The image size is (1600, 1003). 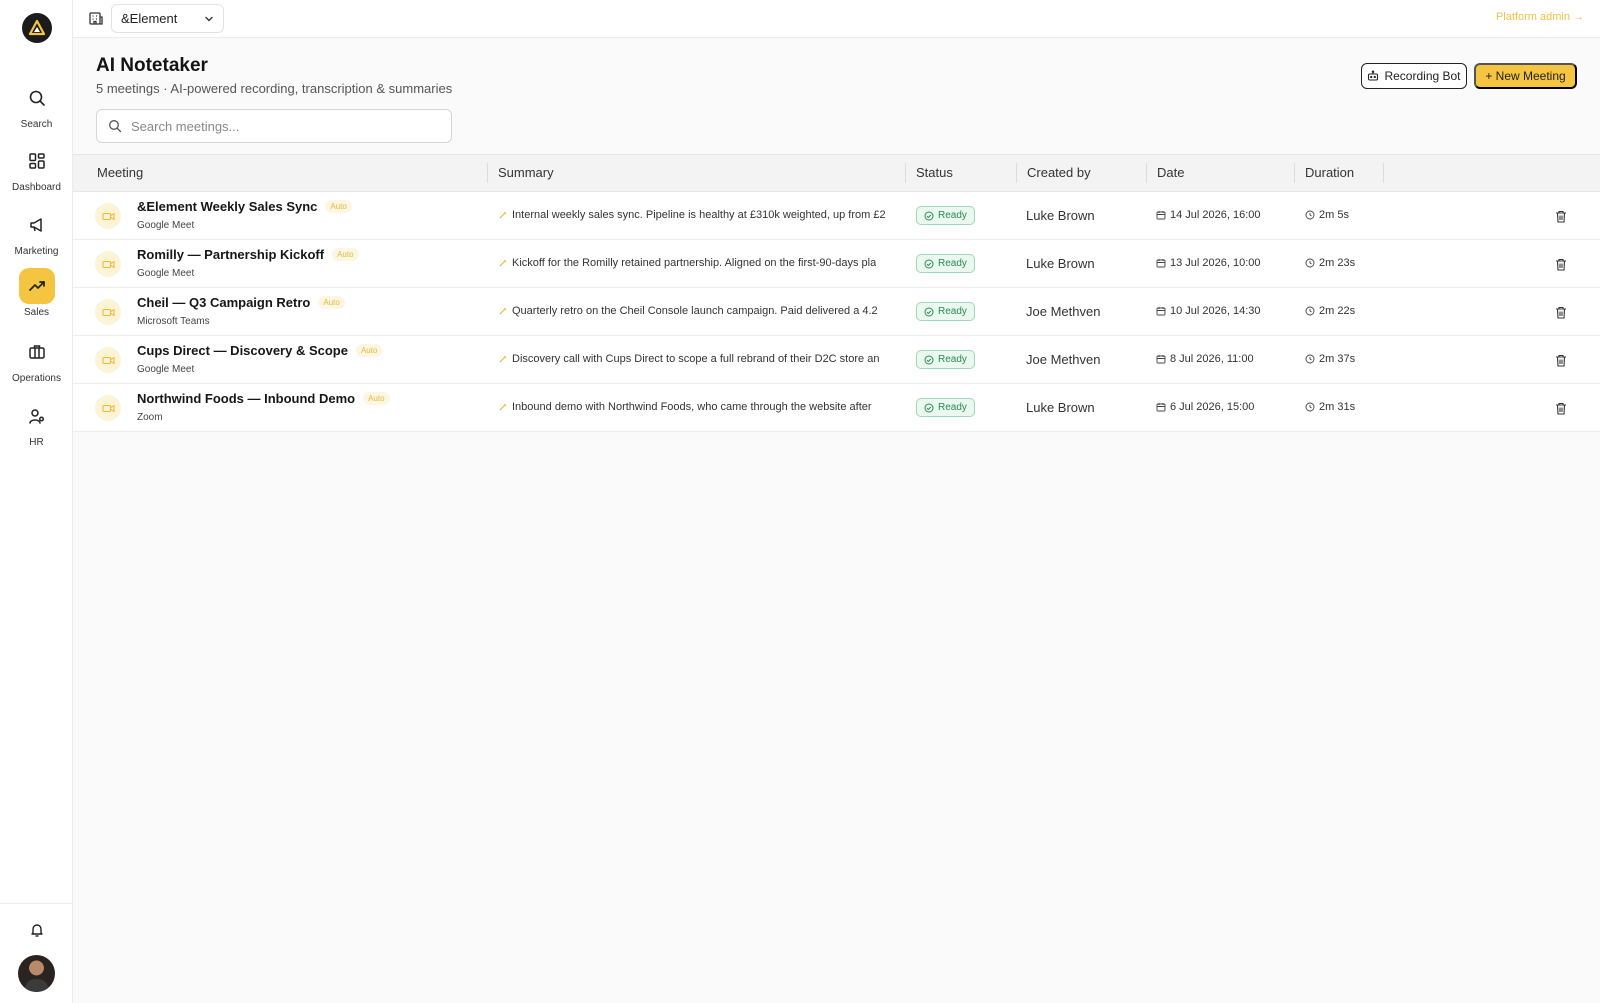 I want to click on duration-text: 2m 37s, so click(x=1337, y=359).